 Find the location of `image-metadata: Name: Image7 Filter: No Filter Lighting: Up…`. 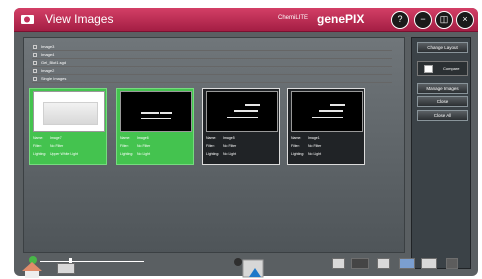

image-metadata: Name: Image7 Filter: No Filter Lighting: Up… is located at coordinates (56, 146).